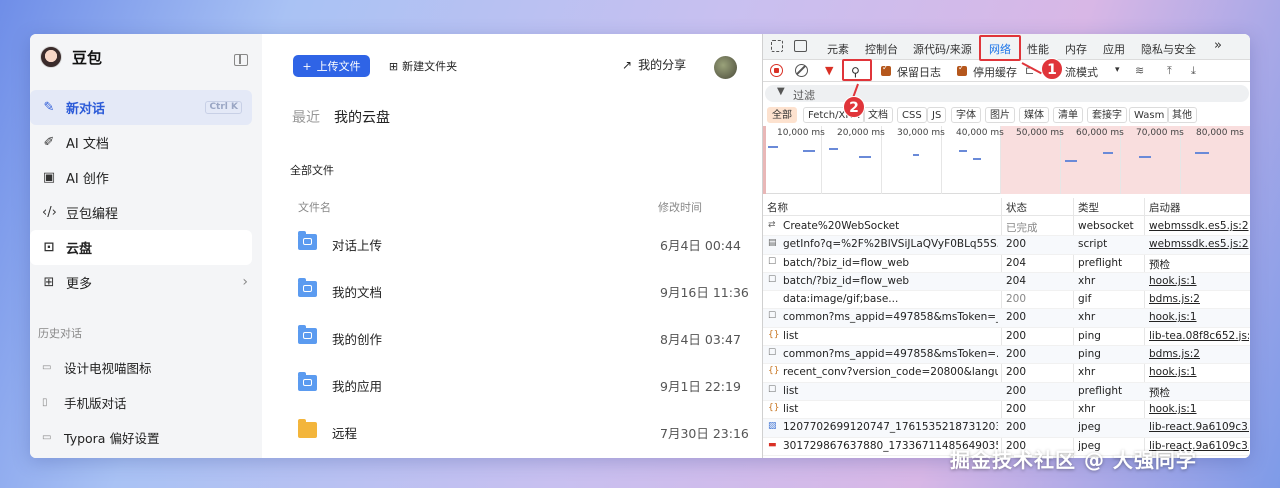 This screenshot has height=488, width=1280. What do you see at coordinates (146, 177) in the screenshot?
I see `sidebar-item-ai-create: ▣ AI 创作` at bounding box center [146, 177].